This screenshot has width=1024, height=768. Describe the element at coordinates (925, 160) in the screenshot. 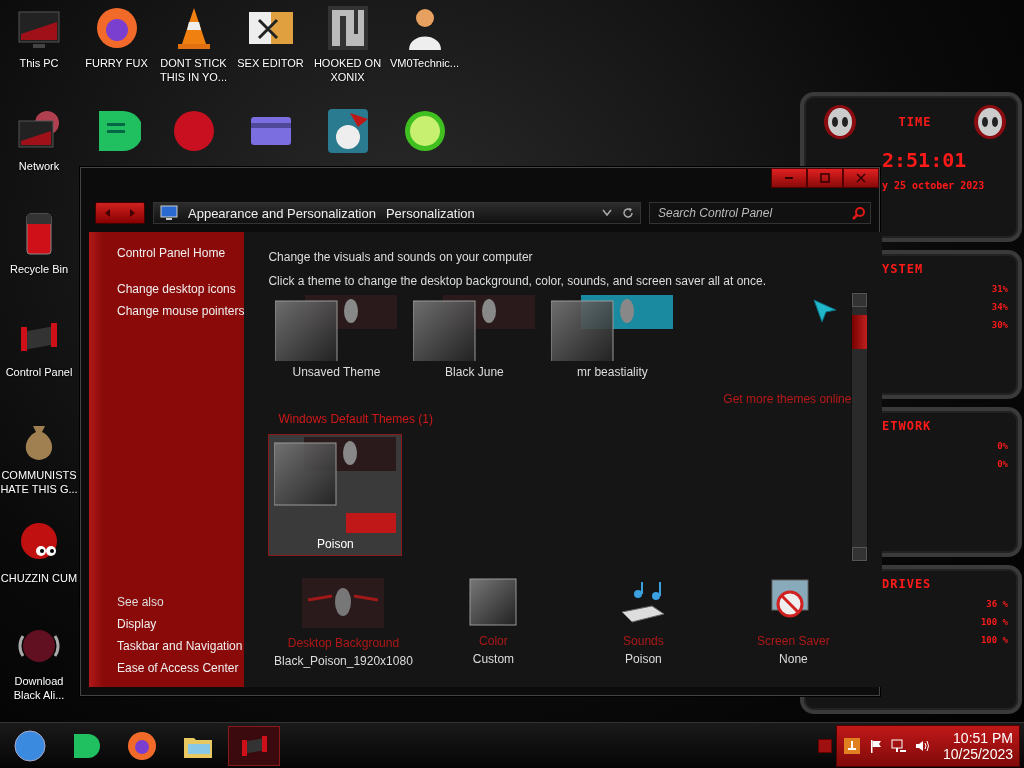

I see `gadget-time: 2:51:01` at that location.